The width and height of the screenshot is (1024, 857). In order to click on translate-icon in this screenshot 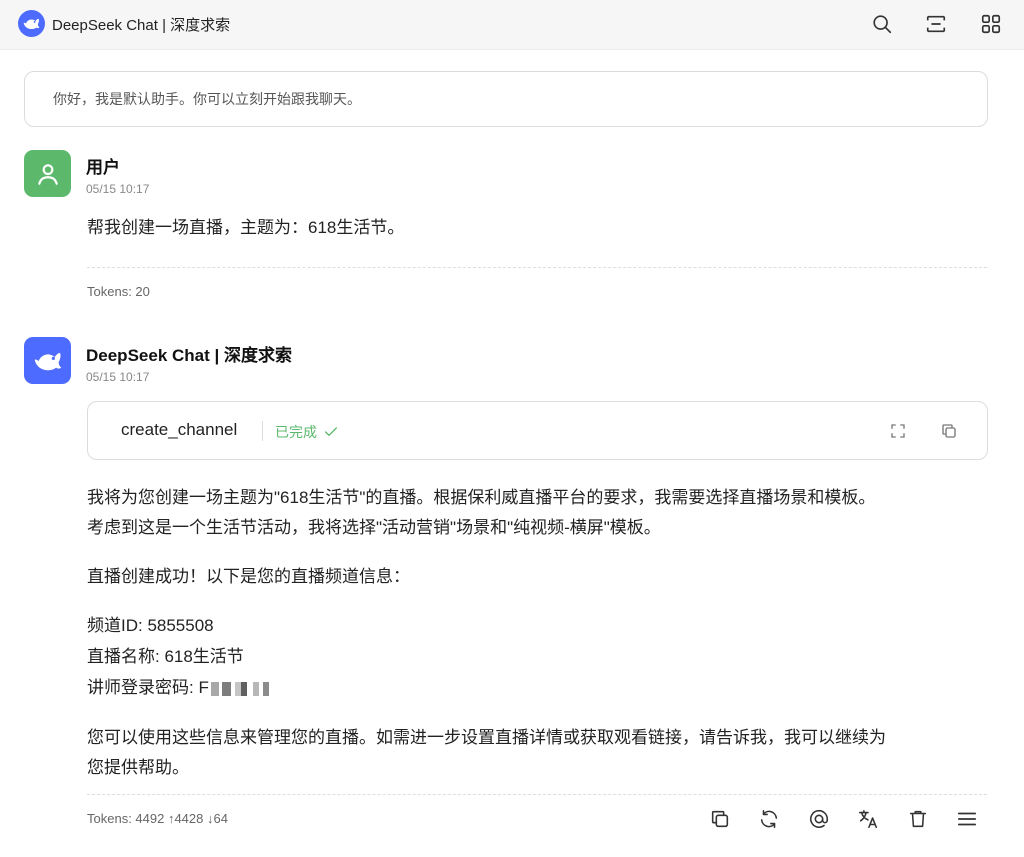, I will do `click(868, 819)`.